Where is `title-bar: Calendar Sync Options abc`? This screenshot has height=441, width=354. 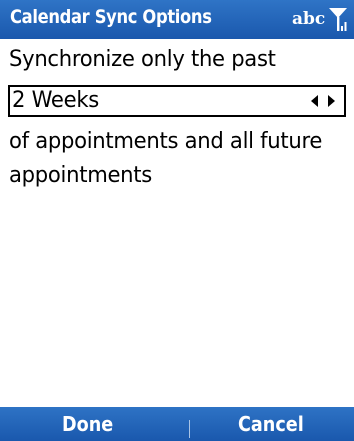
title-bar: Calendar Sync Options abc is located at coordinates (177, 19).